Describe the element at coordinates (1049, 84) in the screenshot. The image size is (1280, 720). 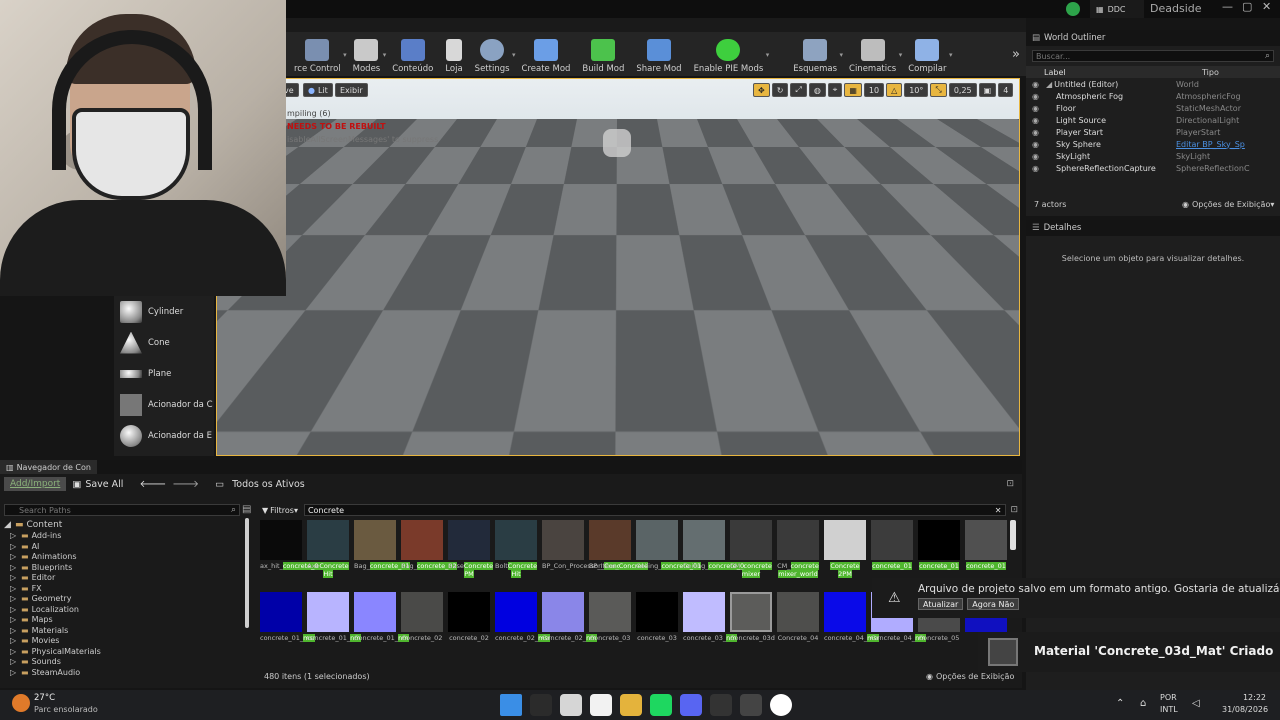
I see `expand-icon: ◢` at that location.